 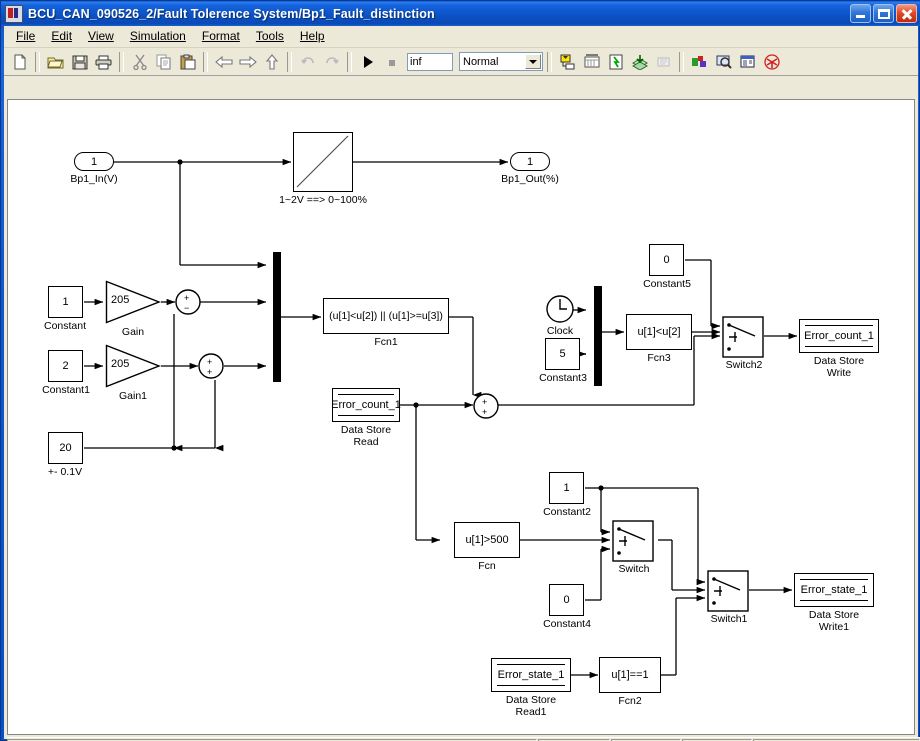 What do you see at coordinates (187, 62) in the screenshot?
I see `paste-clipboard-icon` at bounding box center [187, 62].